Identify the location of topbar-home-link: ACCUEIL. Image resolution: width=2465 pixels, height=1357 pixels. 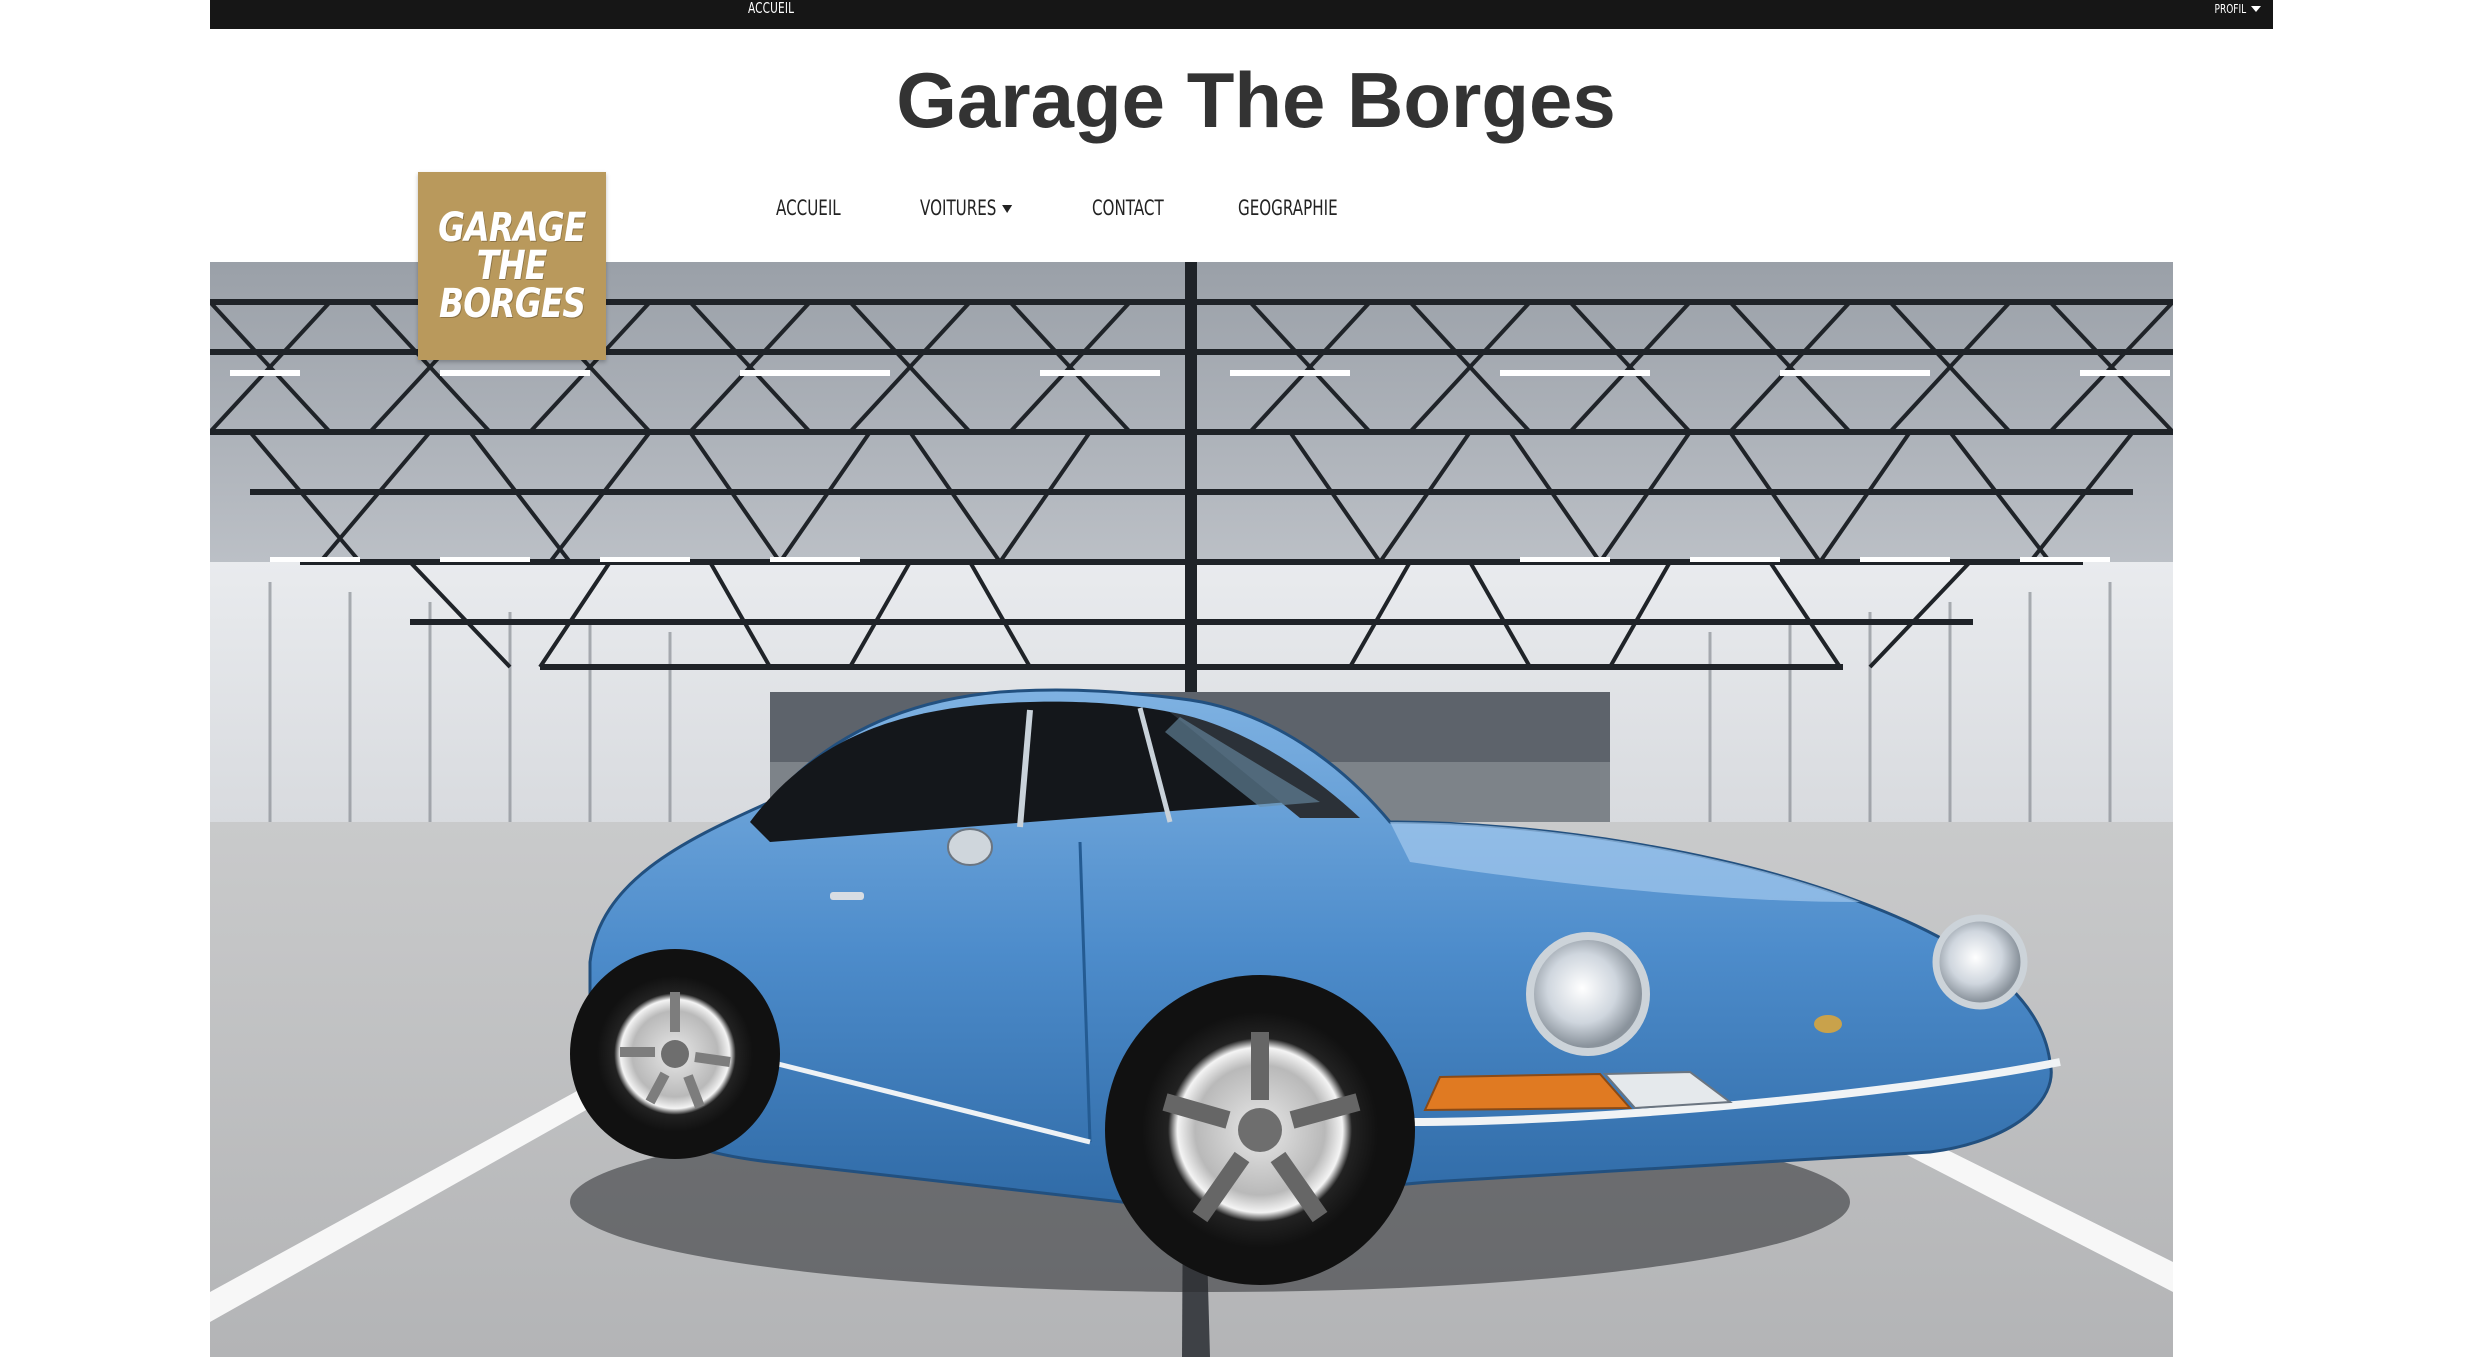
(771, 10).